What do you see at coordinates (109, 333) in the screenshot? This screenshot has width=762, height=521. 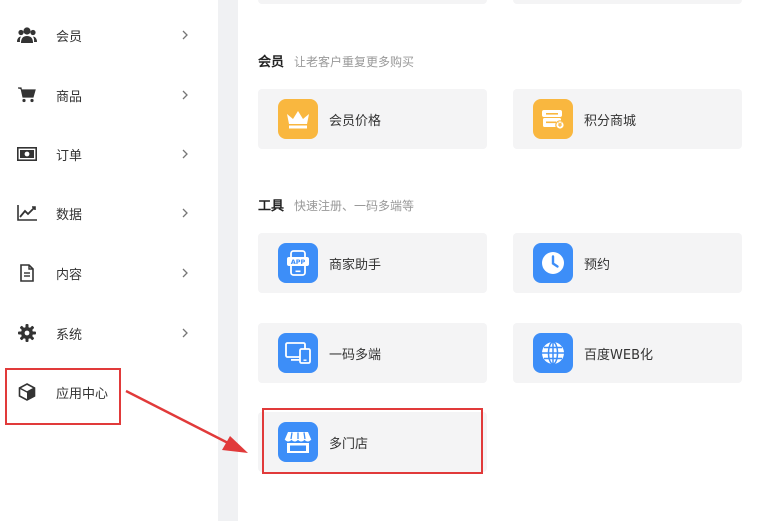 I see `sidebar-item-system: 系统` at bounding box center [109, 333].